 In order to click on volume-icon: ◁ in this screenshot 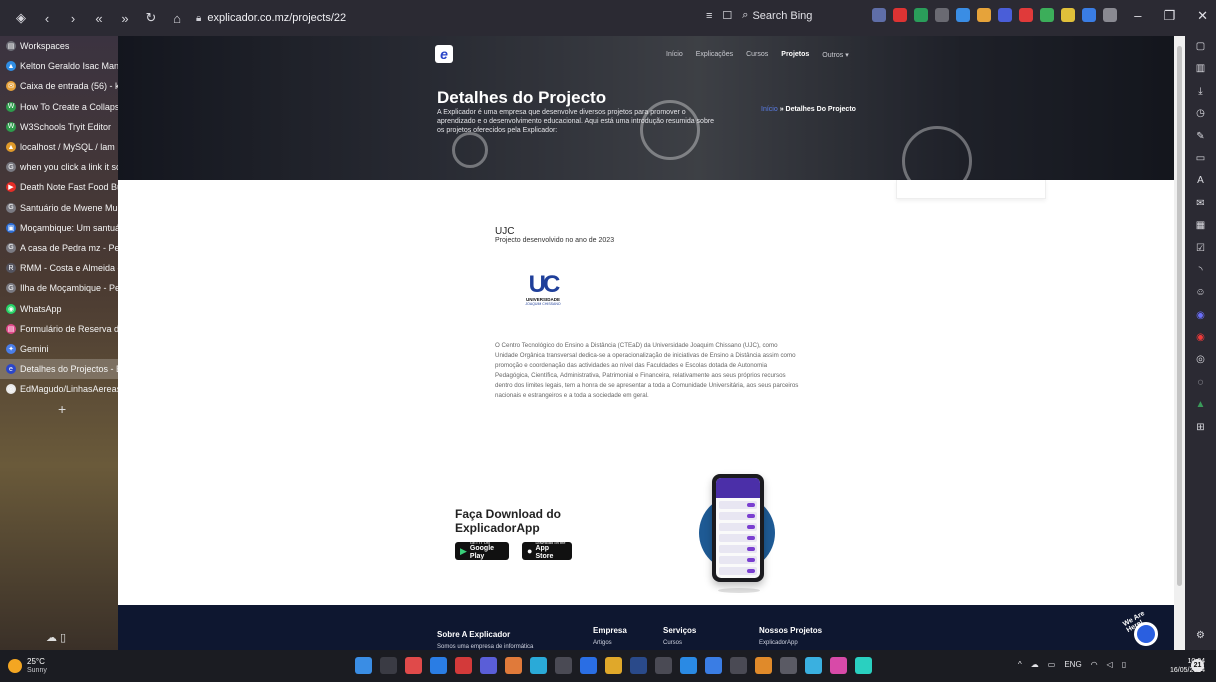, I will do `click(1110, 664)`.